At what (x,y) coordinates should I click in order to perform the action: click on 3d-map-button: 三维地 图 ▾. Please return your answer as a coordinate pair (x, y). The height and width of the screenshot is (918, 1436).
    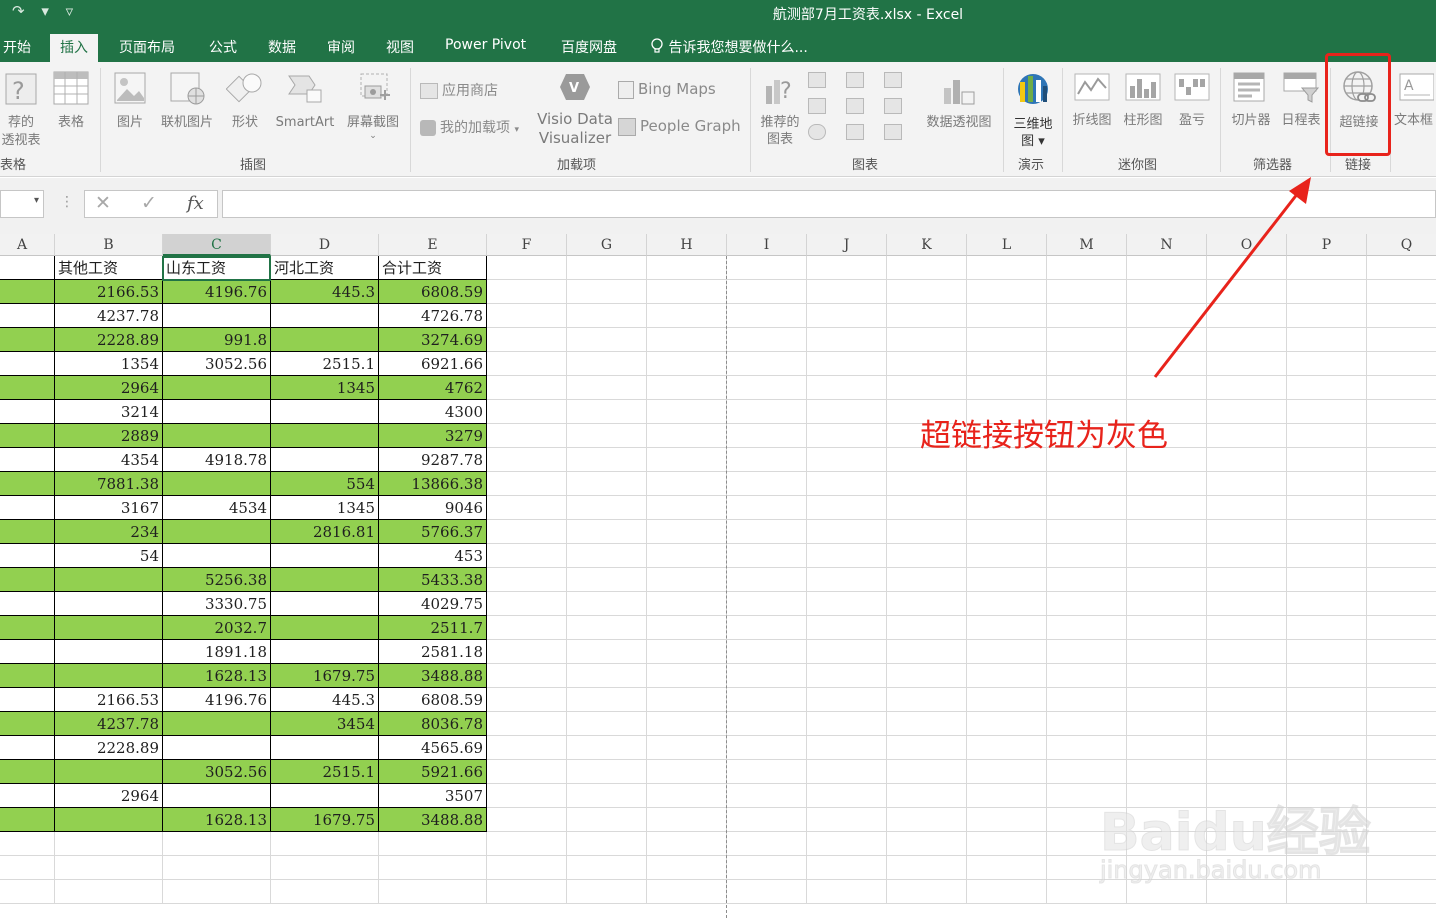
    Looking at the image, I should click on (1033, 110).